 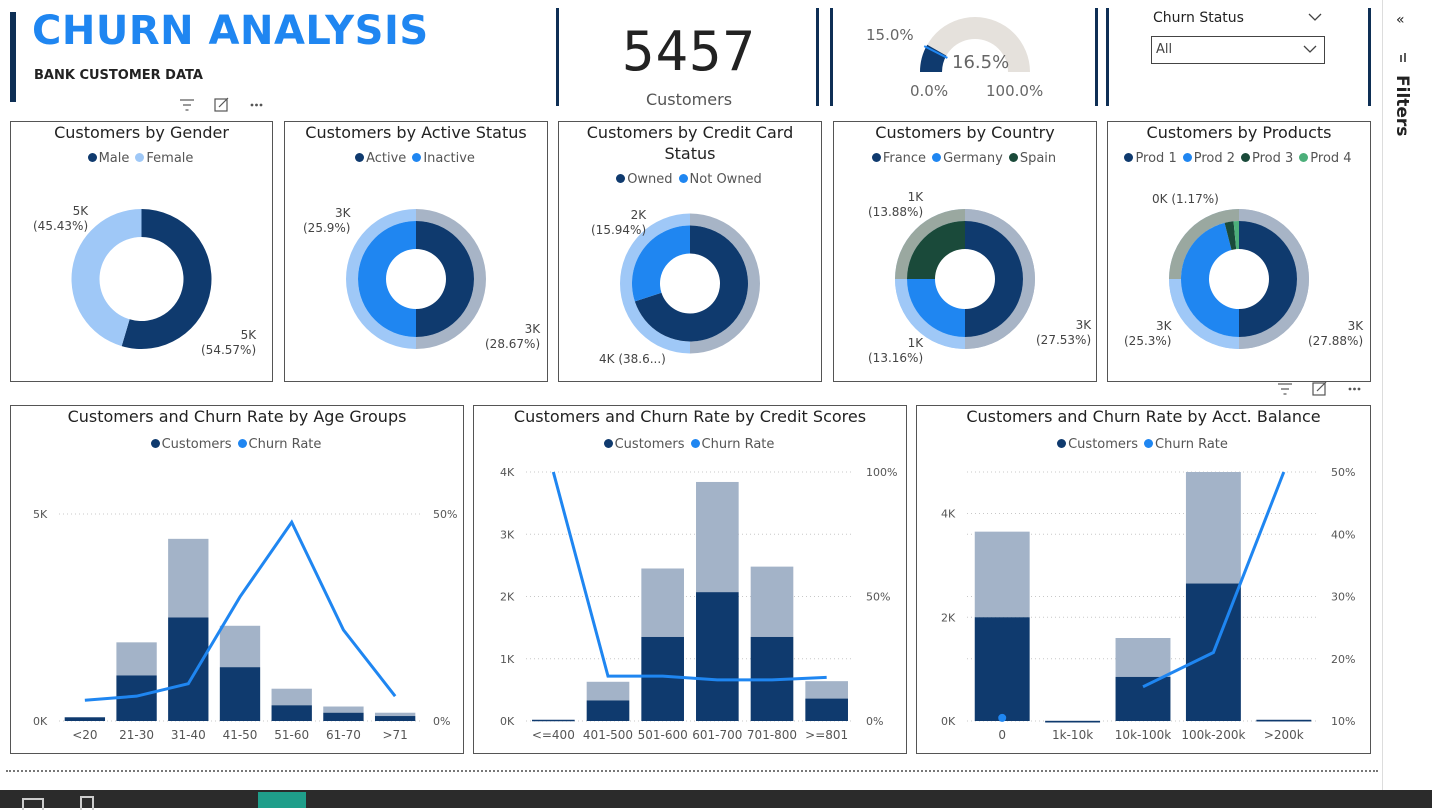 What do you see at coordinates (1267, 158) in the screenshot?
I see `legend-item: Prod 3` at bounding box center [1267, 158].